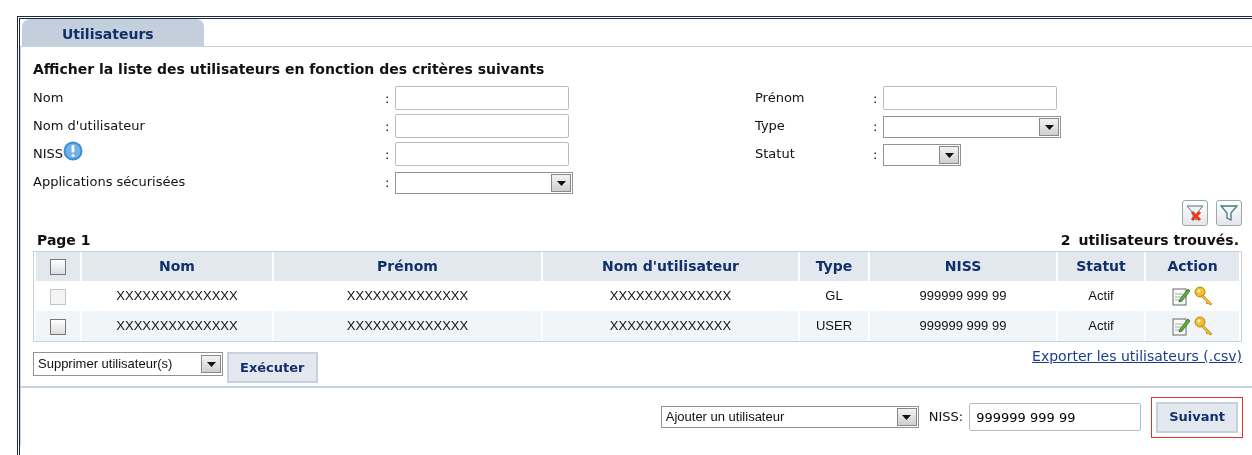  I want to click on field-label: Applications sécurisées, so click(109, 181).